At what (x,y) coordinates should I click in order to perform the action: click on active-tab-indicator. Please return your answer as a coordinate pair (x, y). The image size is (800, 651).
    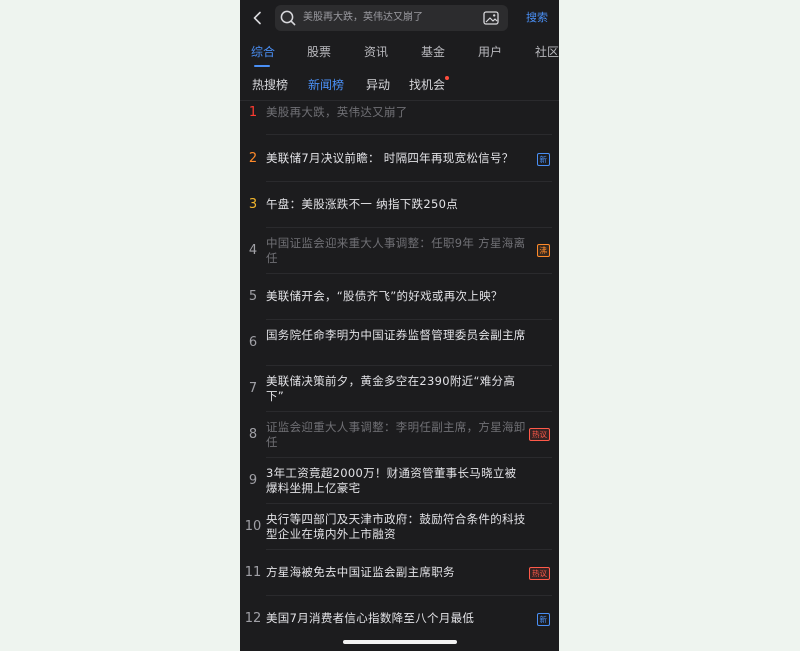
    Looking at the image, I should click on (262, 66).